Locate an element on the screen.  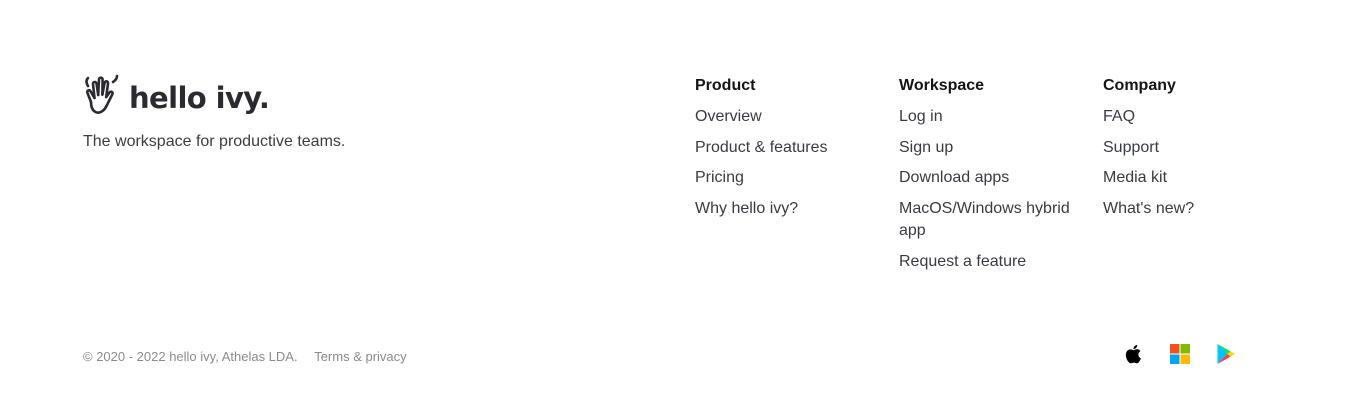
link-why-hello-ivy: Why hello ivy? is located at coordinates (790, 209).